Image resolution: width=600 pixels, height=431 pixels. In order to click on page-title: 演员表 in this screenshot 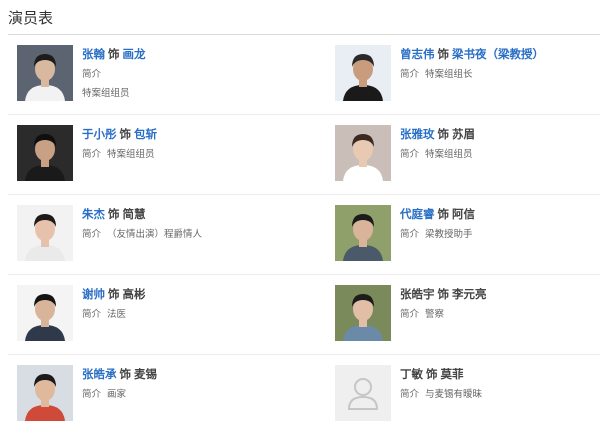, I will do `click(31, 18)`.